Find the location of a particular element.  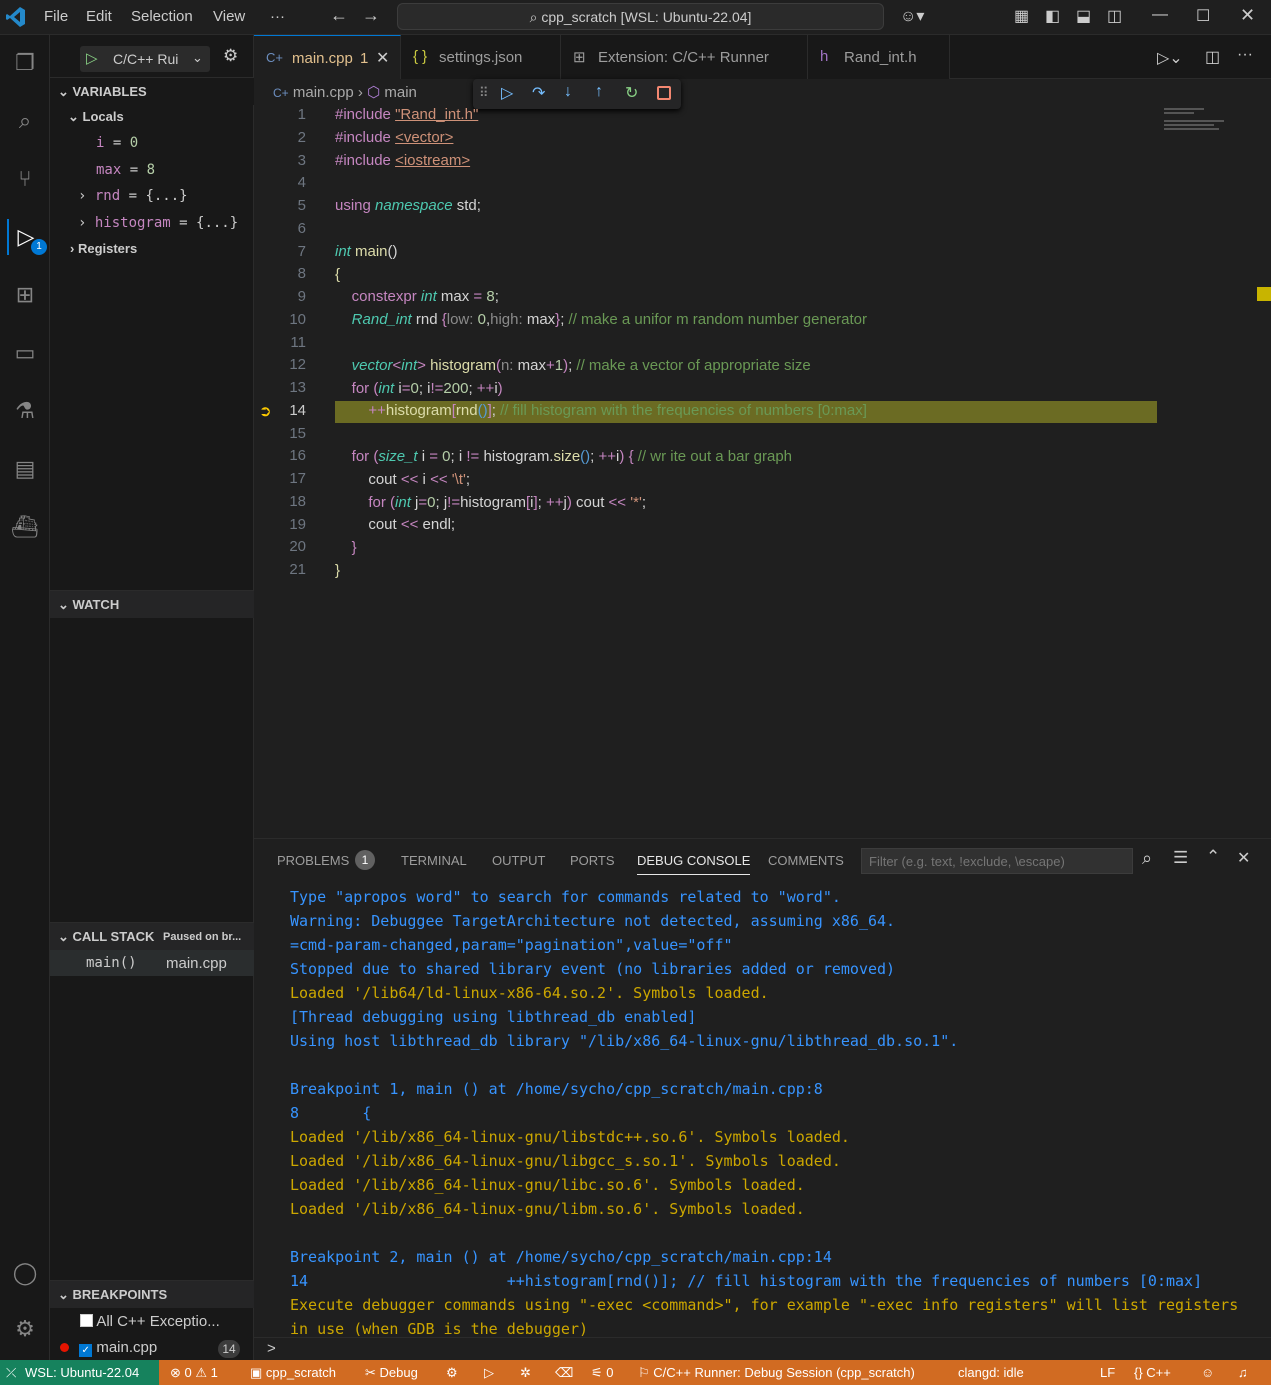

tab-comments: COMMENTS is located at coordinates (806, 860).